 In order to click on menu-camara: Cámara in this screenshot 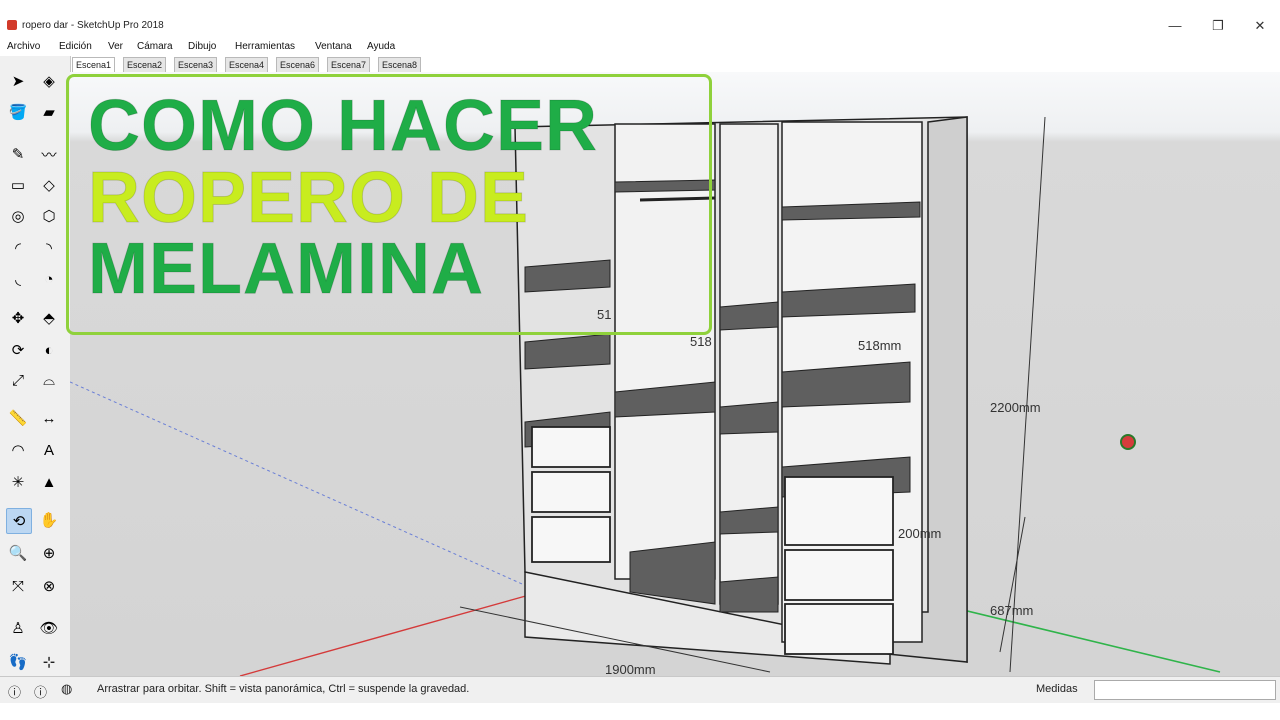, I will do `click(155, 46)`.